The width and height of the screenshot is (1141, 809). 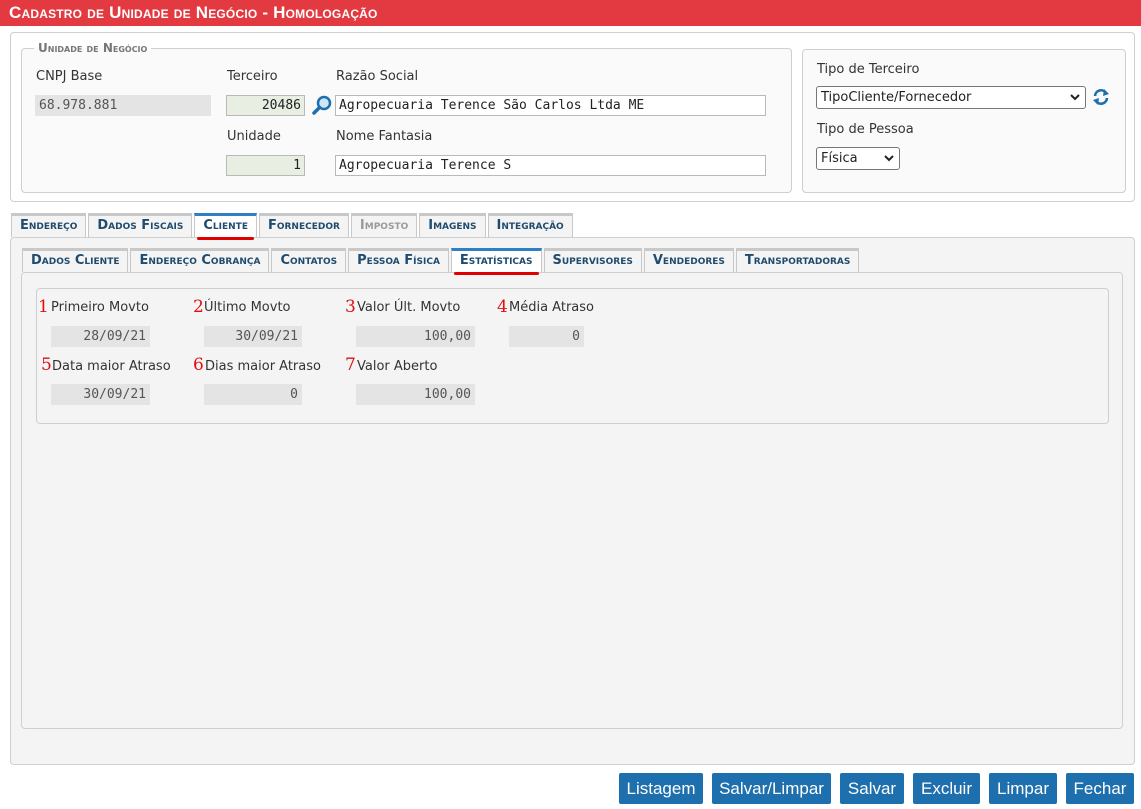 I want to click on refresh-icon, so click(x=1101, y=97).